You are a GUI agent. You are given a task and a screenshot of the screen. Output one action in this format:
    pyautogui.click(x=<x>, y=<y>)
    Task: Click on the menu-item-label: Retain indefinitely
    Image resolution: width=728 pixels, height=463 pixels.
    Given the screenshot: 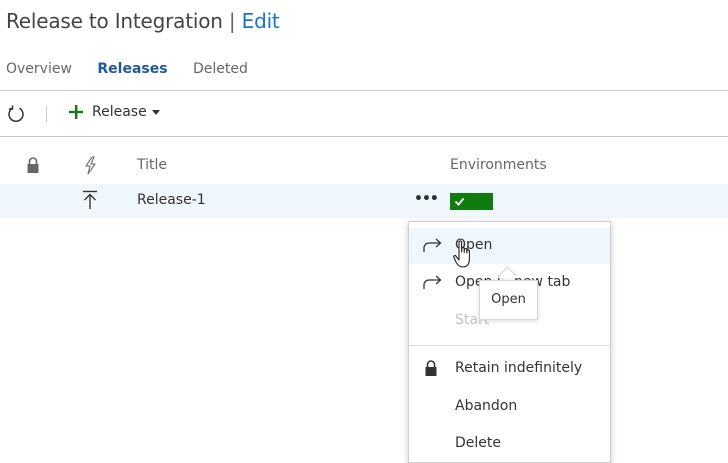 What is the action you would take?
    pyautogui.click(x=519, y=368)
    